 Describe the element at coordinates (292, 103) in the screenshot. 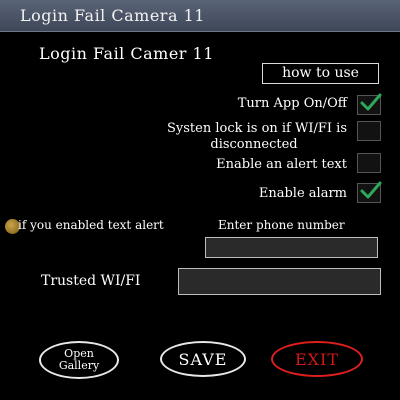

I see `turn-app-label: Turn App On/Off` at that location.